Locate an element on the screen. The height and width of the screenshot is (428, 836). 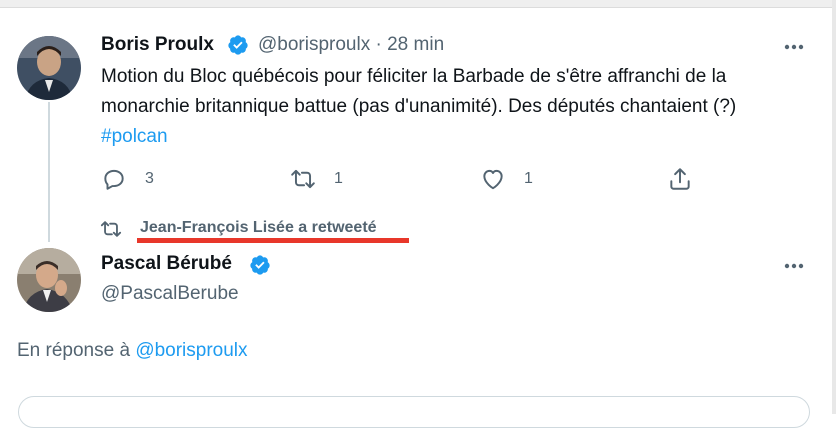
reply-handle-link: @borisproulx is located at coordinates (191, 350).